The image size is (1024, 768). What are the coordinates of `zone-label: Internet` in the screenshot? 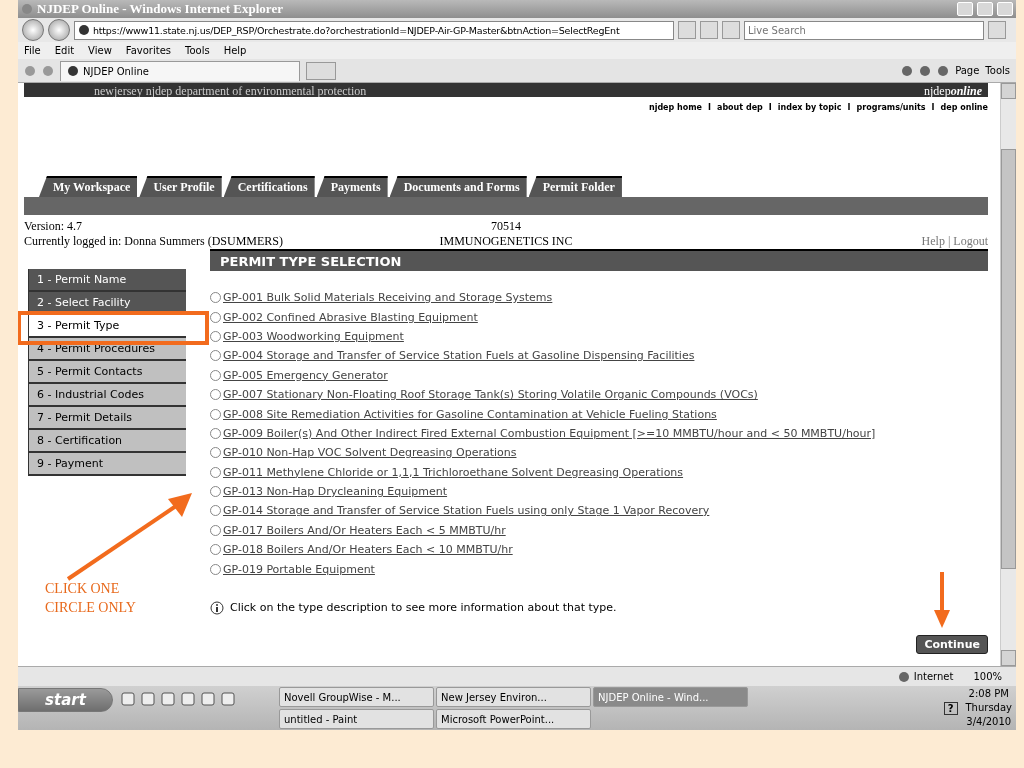 It's located at (925, 676).